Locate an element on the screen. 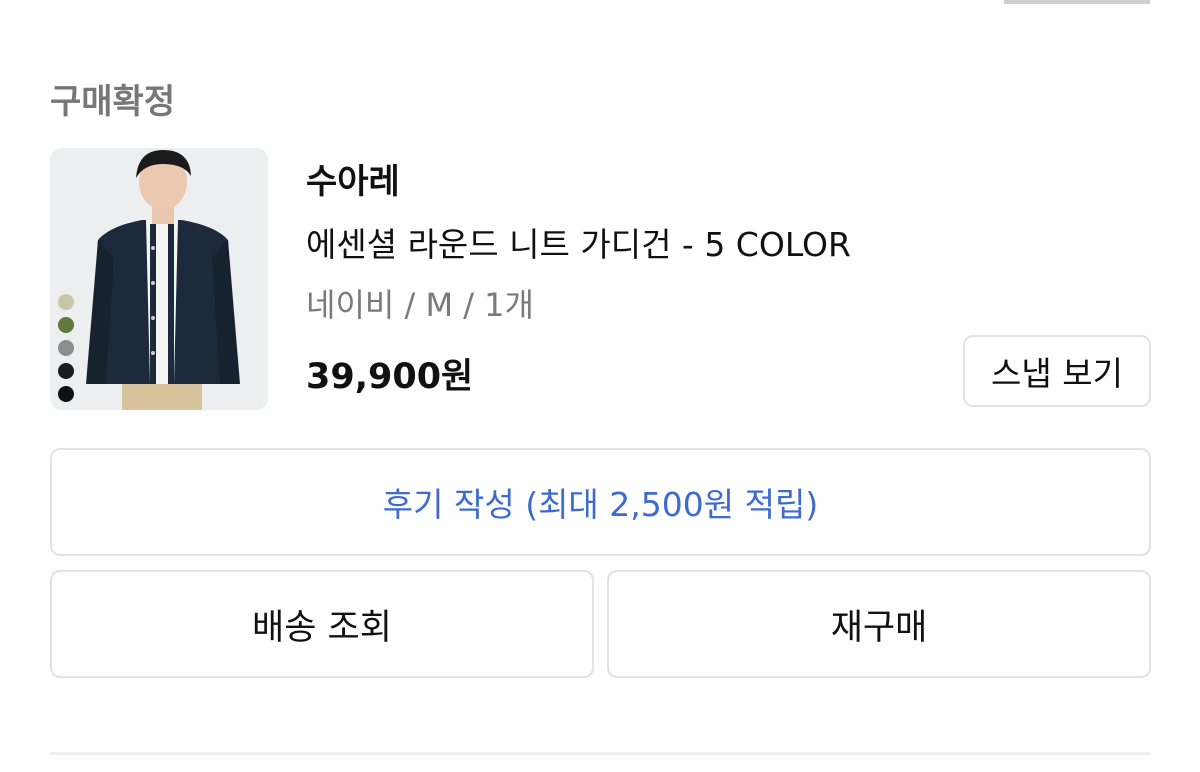  section-divider is located at coordinates (600, 753).